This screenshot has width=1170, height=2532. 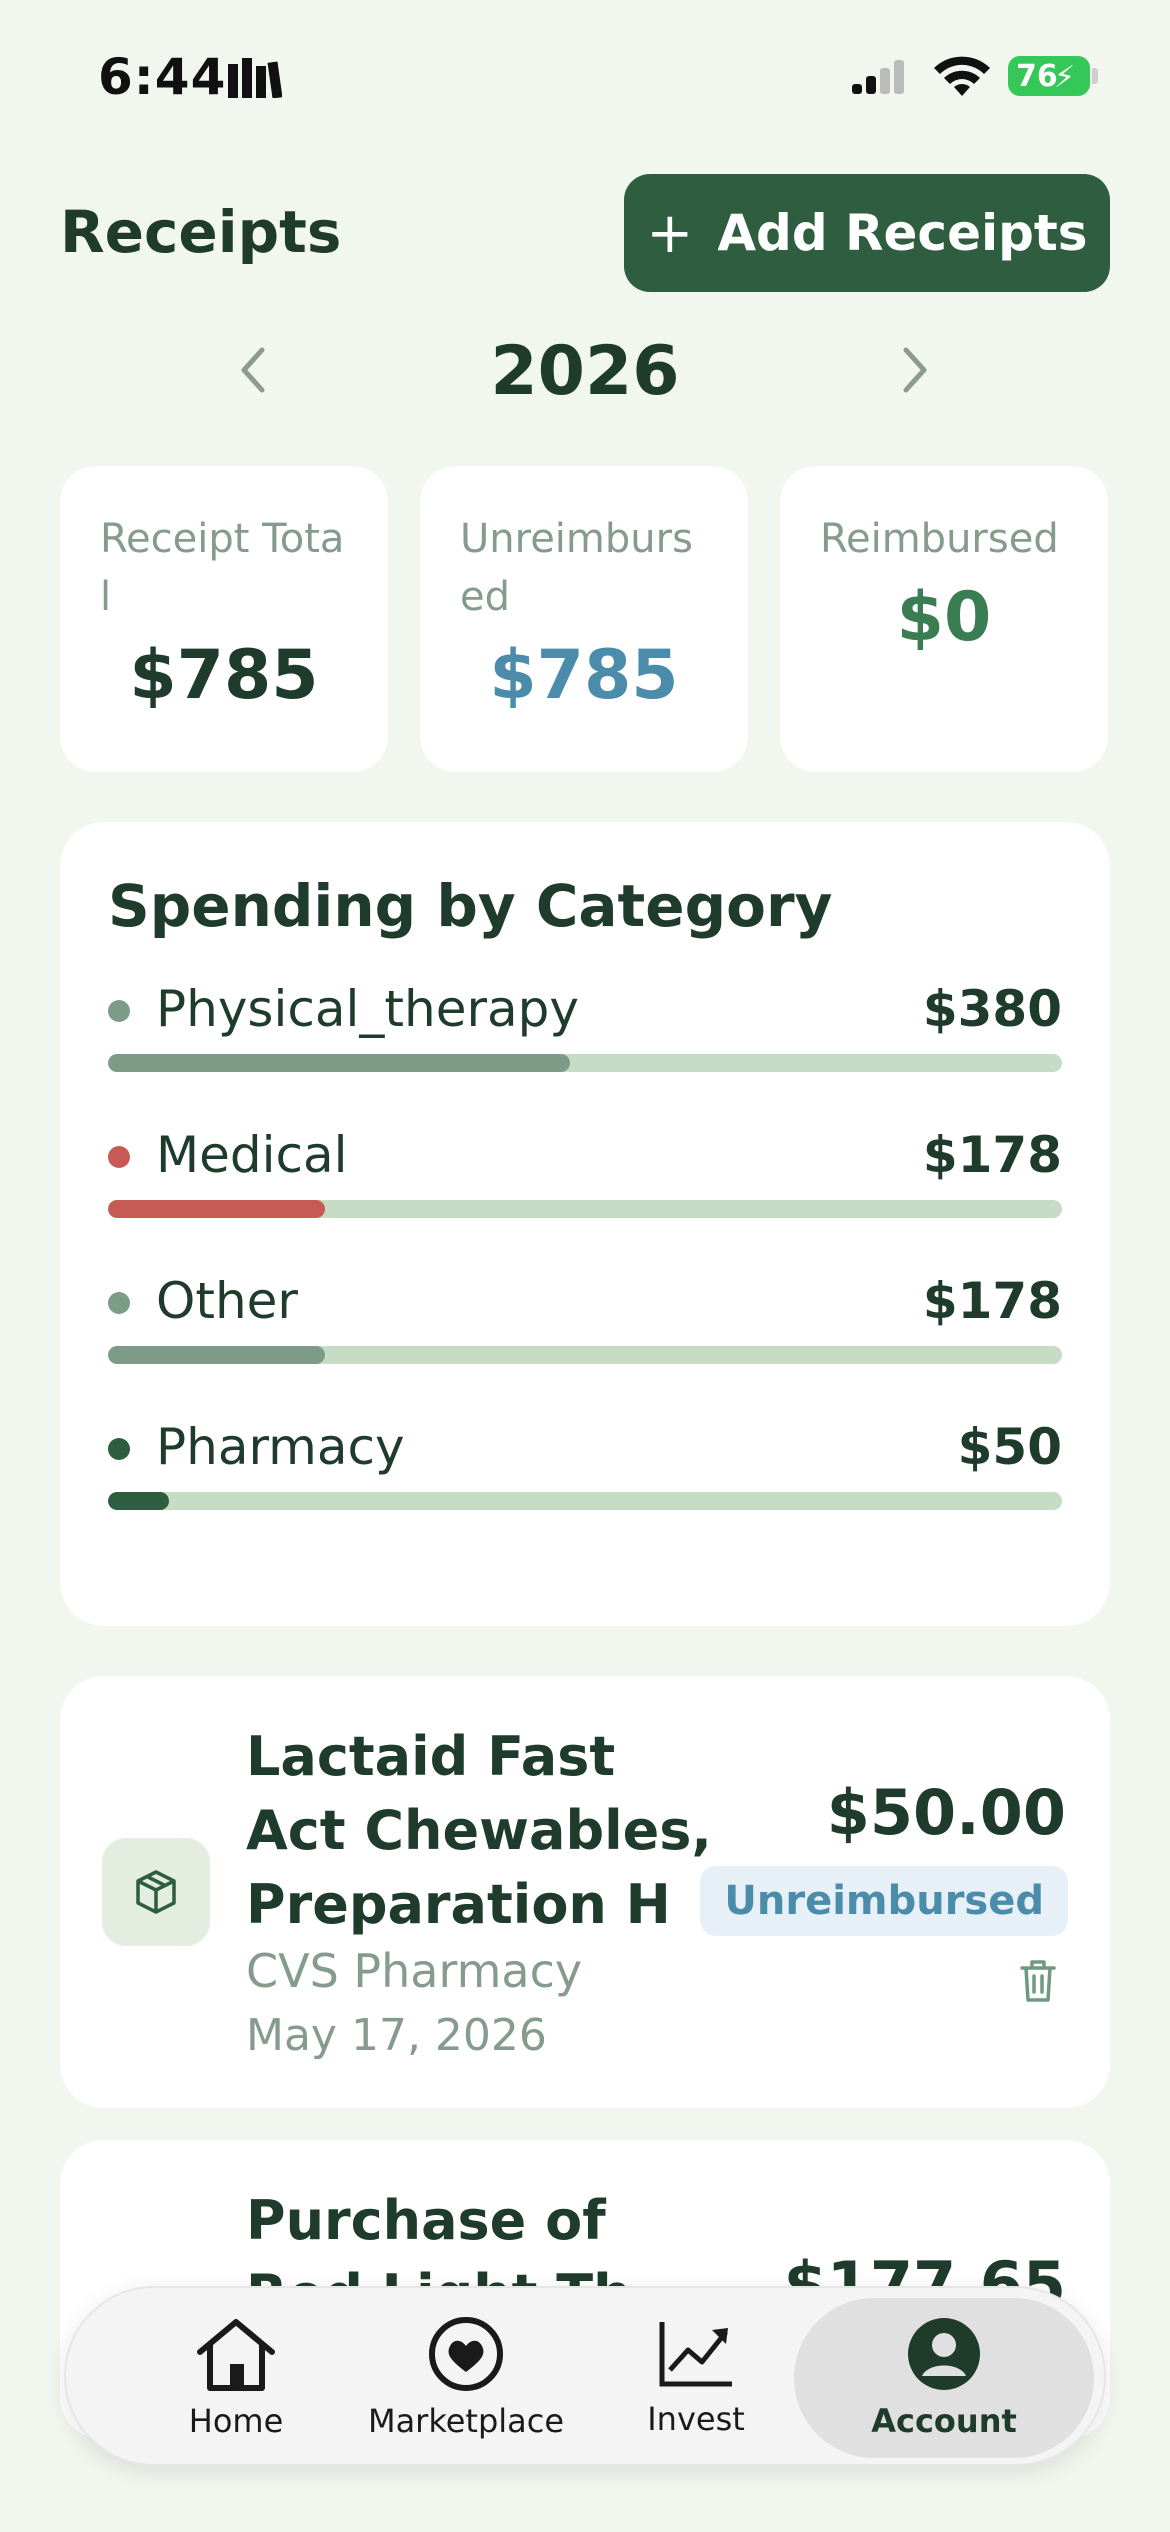 What do you see at coordinates (902, 233) in the screenshot?
I see `add-receipts-label: Add Receipts` at bounding box center [902, 233].